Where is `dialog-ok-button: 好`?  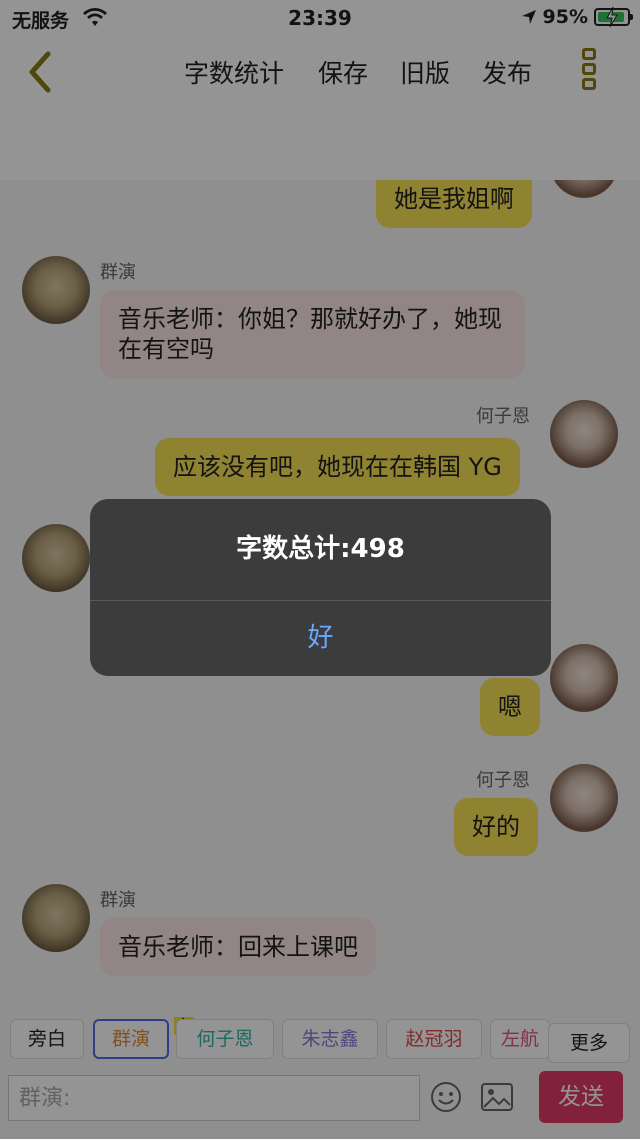 dialog-ok-button: 好 is located at coordinates (320, 638).